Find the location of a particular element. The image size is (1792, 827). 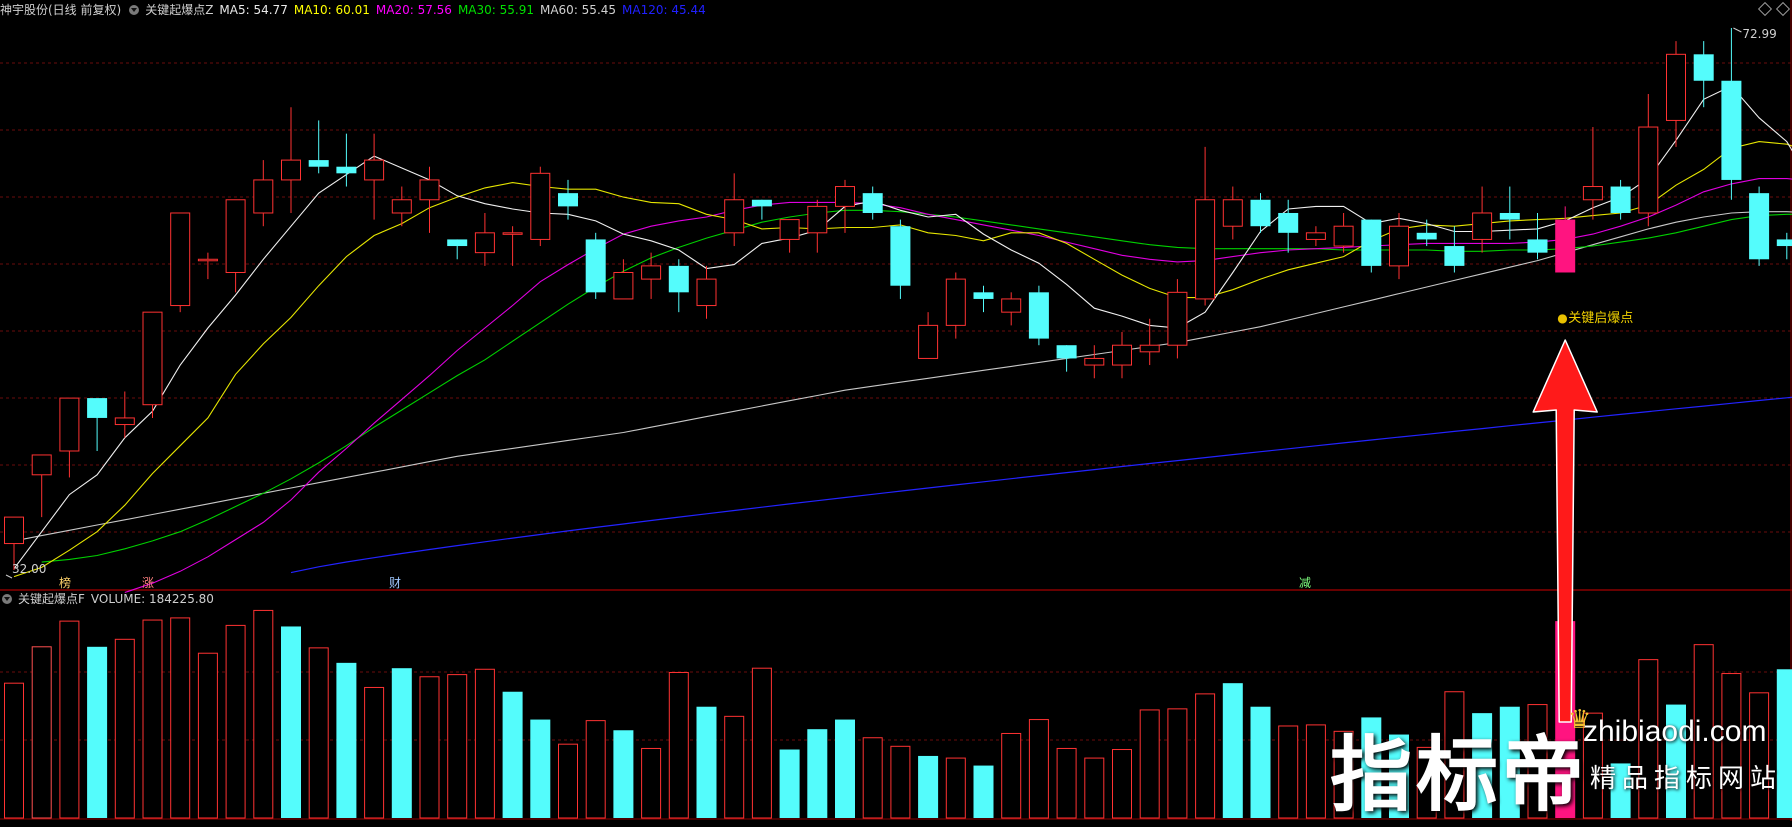

watermark-brand: 指标帝 is located at coordinates (1459, 775).